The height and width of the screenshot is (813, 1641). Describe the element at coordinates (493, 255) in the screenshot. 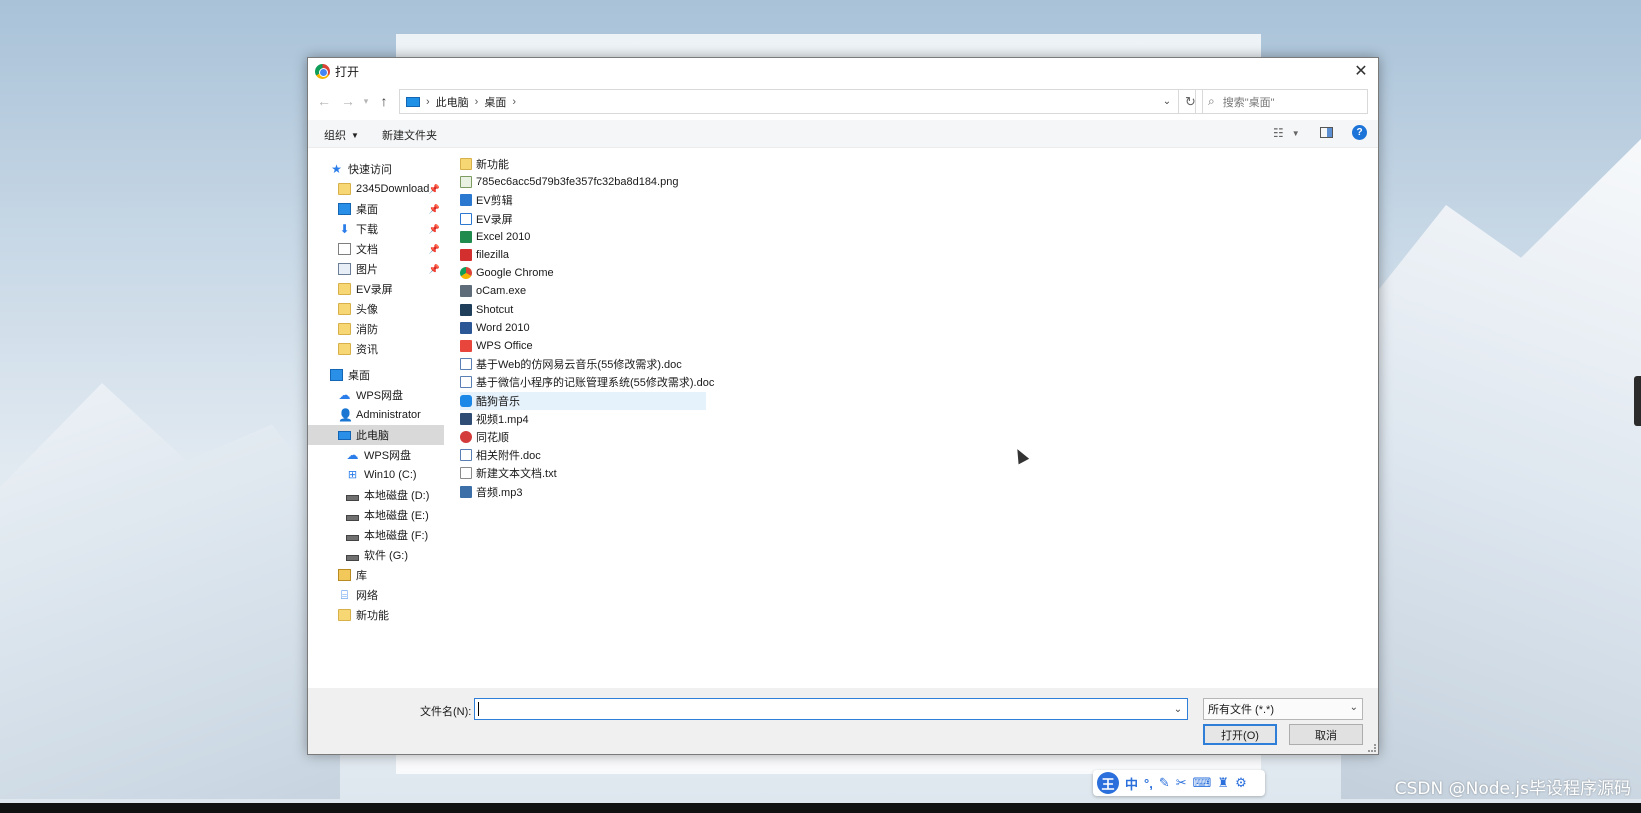

I see `file-name: filezilla` at that location.